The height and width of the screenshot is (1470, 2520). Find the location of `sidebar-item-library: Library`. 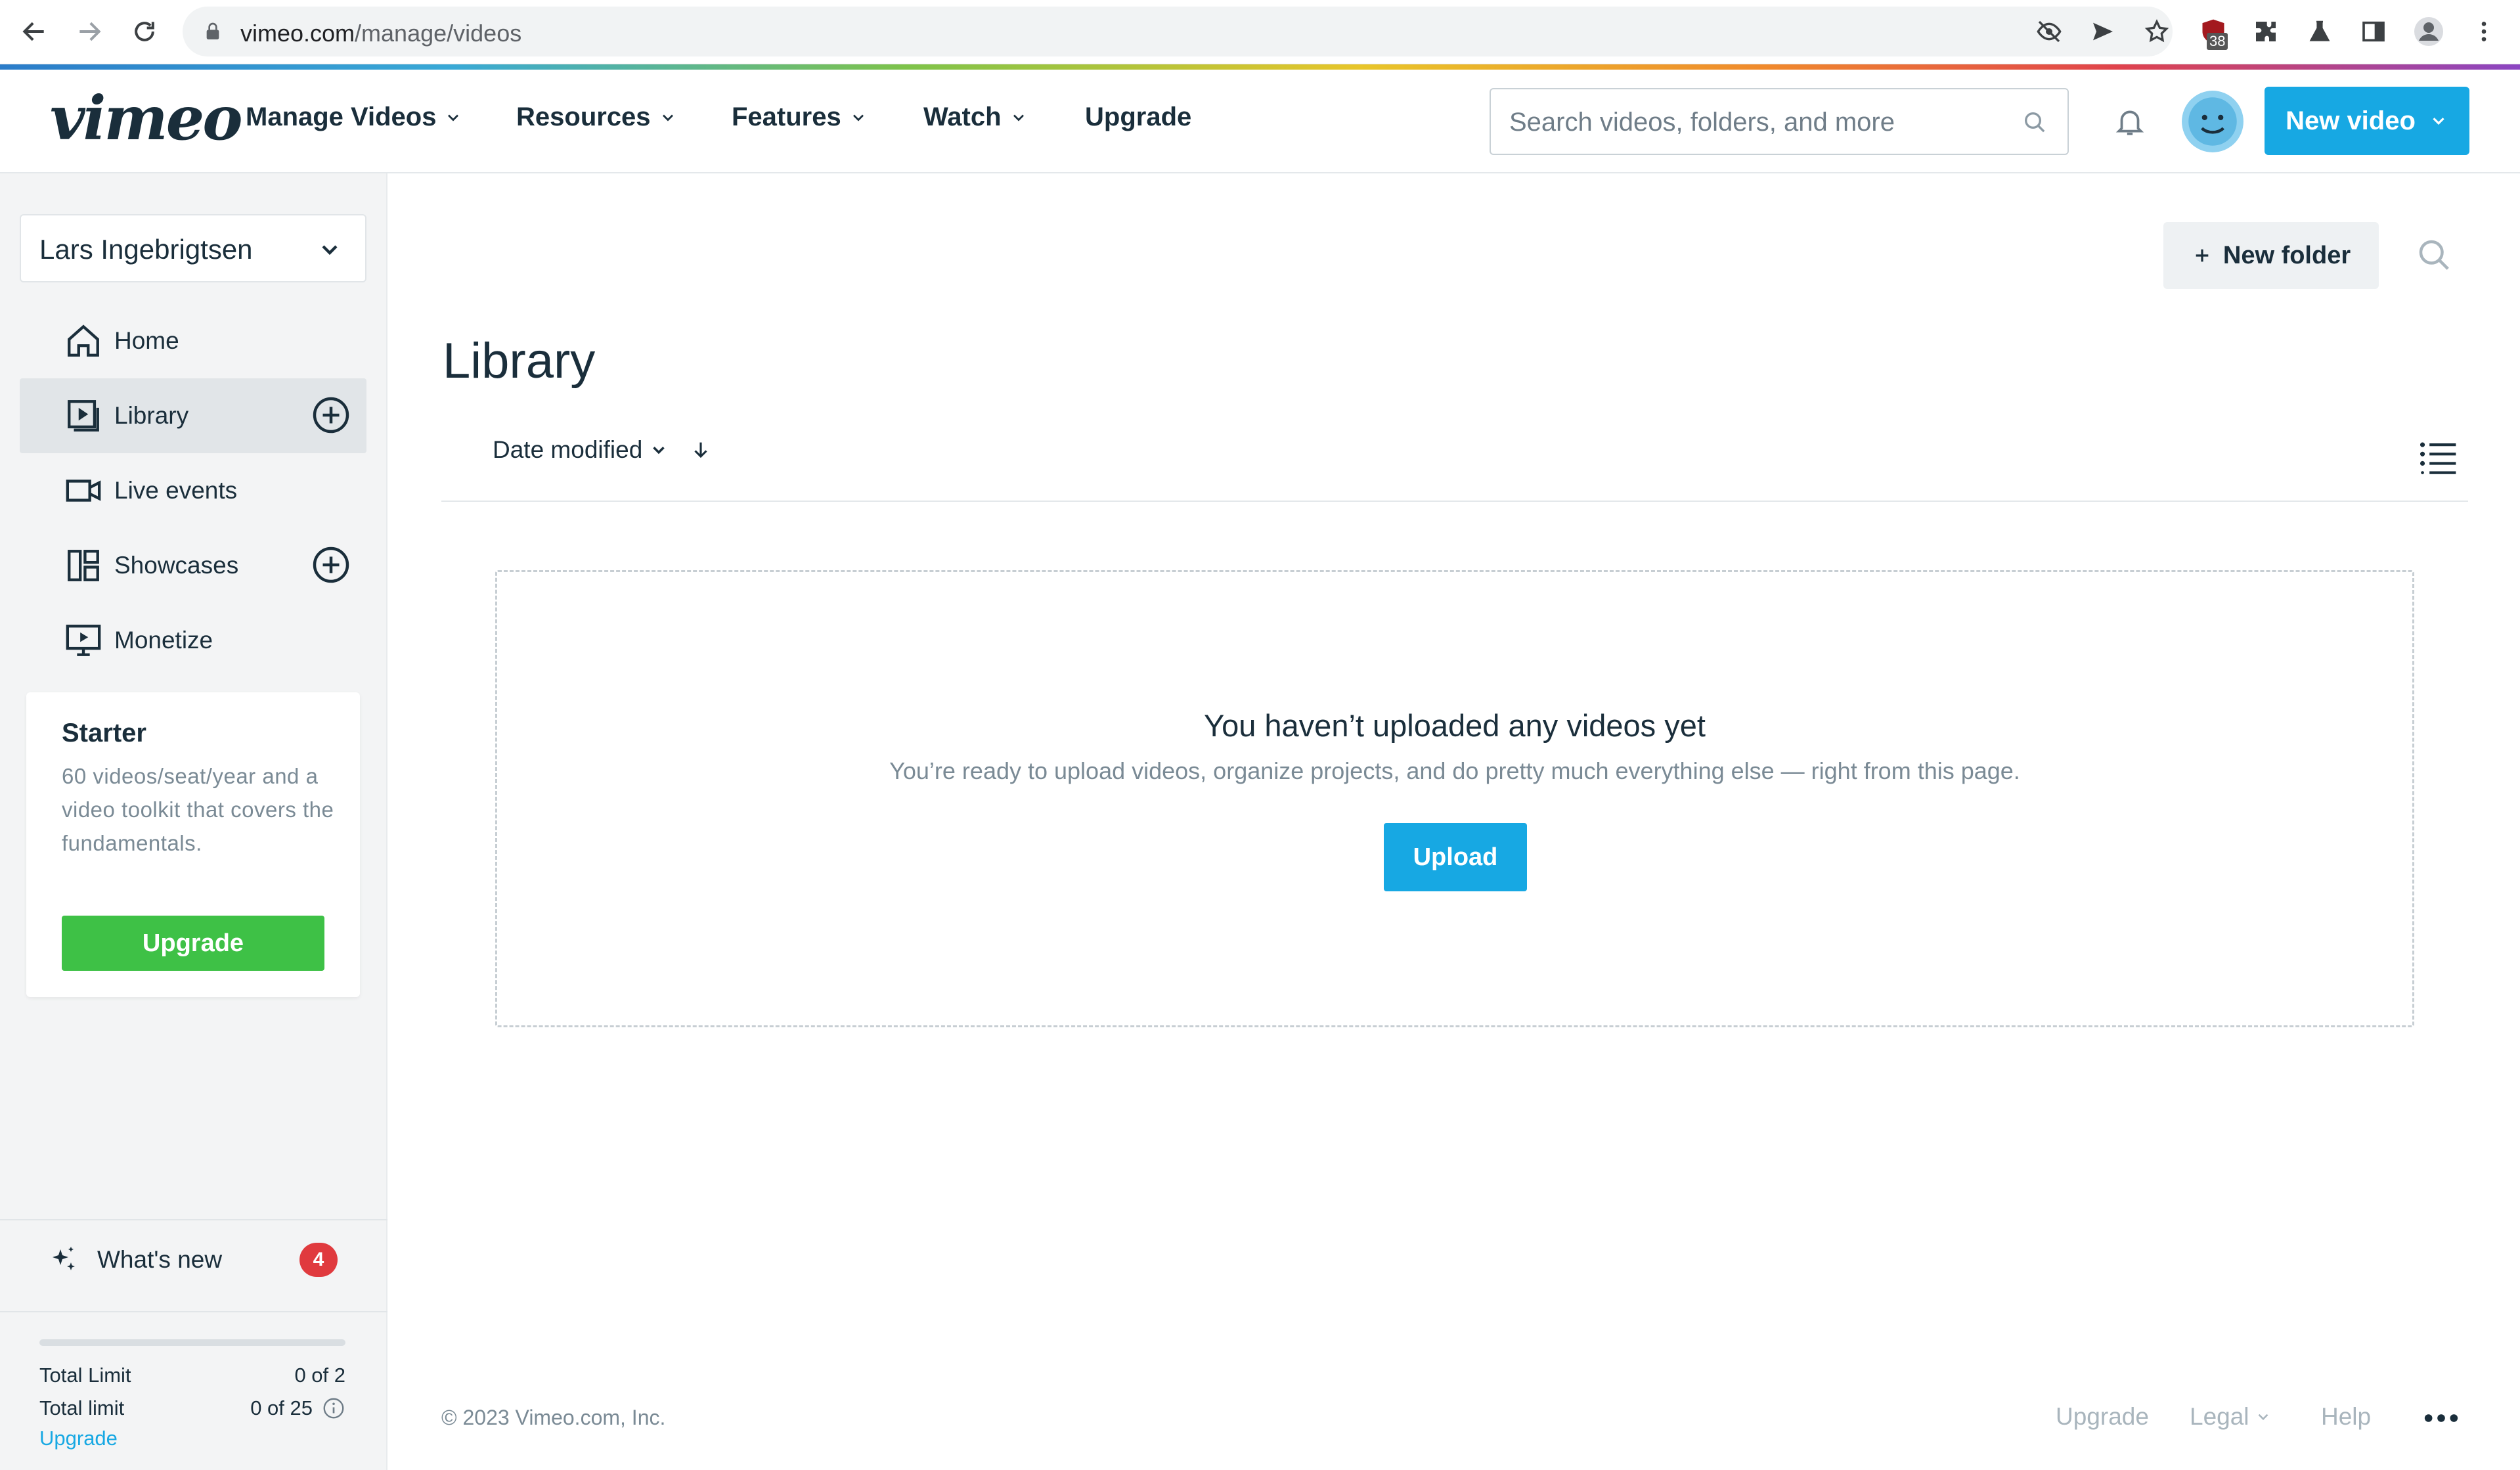

sidebar-item-library: Library is located at coordinates (193, 416).